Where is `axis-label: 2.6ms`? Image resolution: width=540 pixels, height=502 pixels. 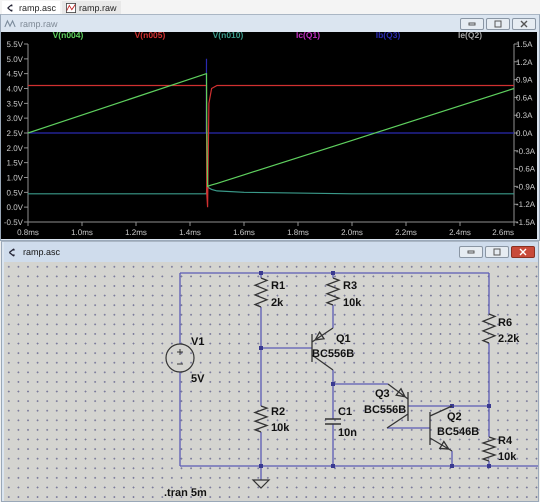 axis-label: 2.6ms is located at coordinates (503, 232).